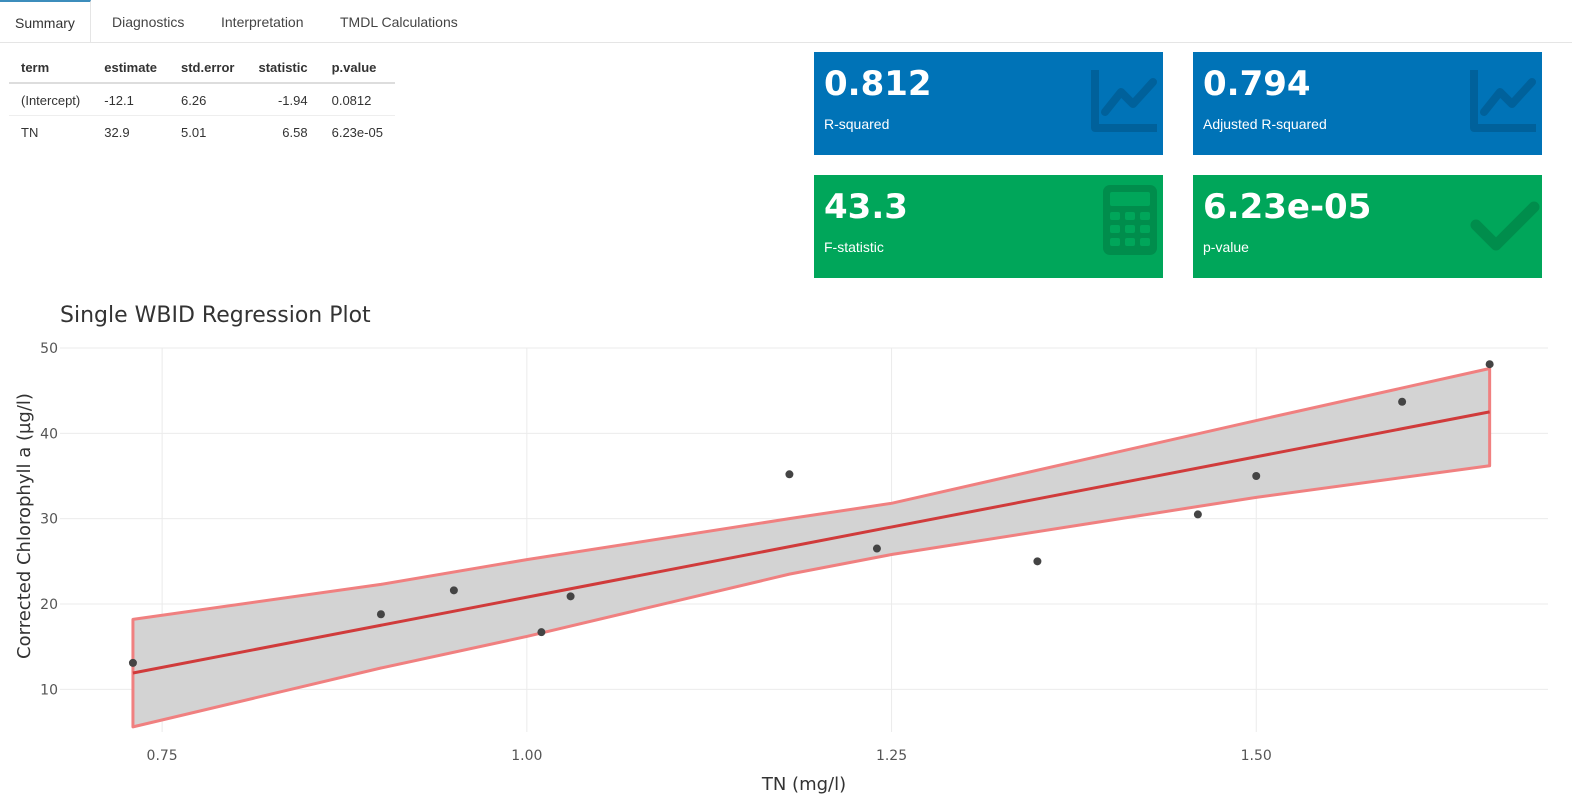  Describe the element at coordinates (399, 21) in the screenshot. I see `tab-tmdl-calculations: TMDL Calculations` at that location.